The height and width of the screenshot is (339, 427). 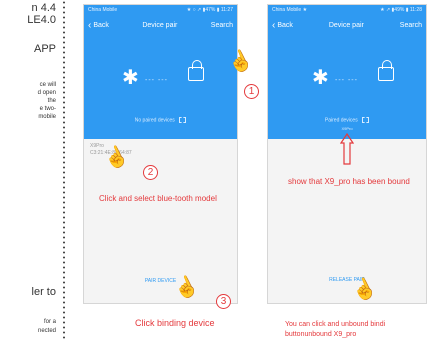 I want to click on caption-bound: show that X9_pro has been bound, so click(x=349, y=181).